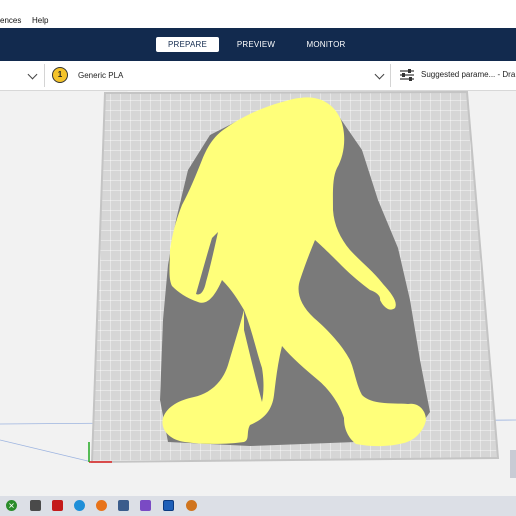 The image size is (516, 516). I want to click on firefox-icon, so click(101, 505).